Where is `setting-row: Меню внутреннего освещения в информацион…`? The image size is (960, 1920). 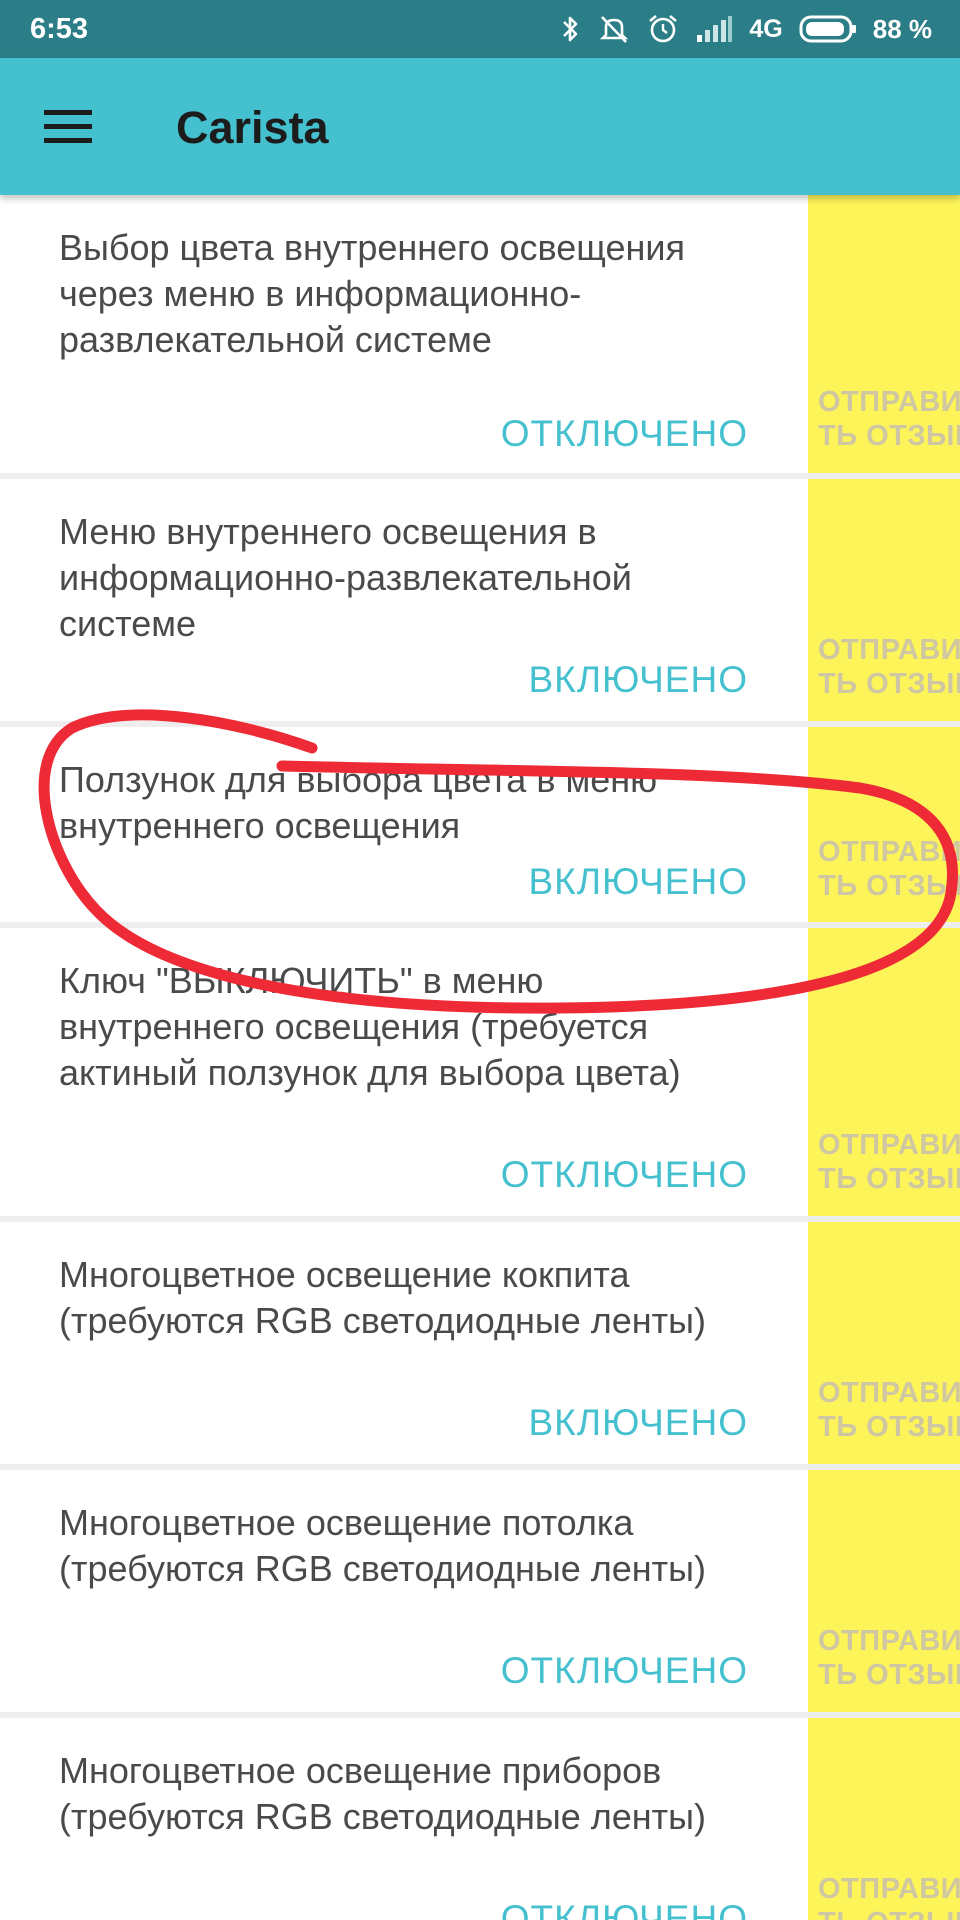 setting-row: Меню внутреннего освещения в информацион… is located at coordinates (480, 600).